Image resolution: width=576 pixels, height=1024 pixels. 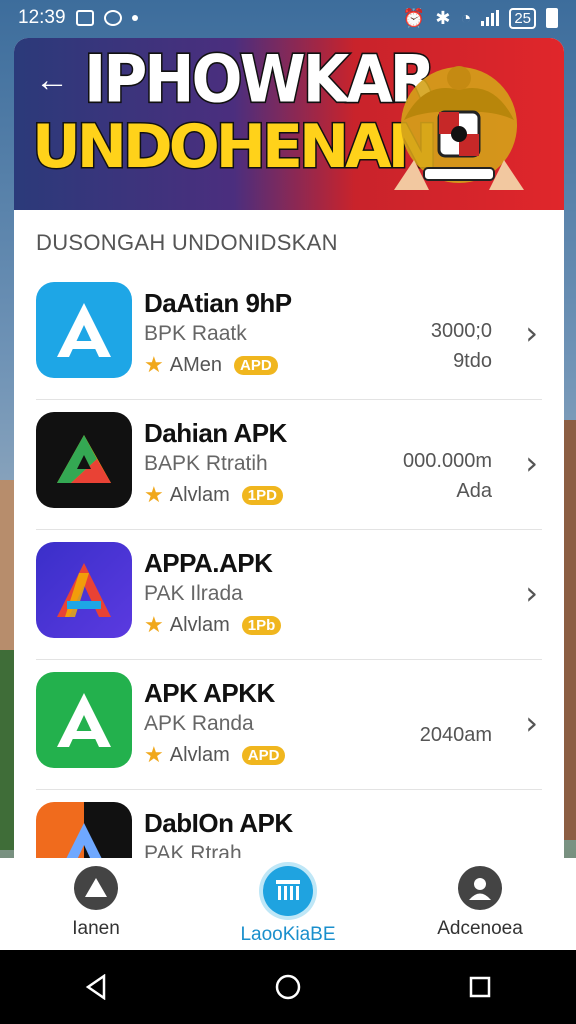 I want to click on library-icon, so click(x=288, y=891).